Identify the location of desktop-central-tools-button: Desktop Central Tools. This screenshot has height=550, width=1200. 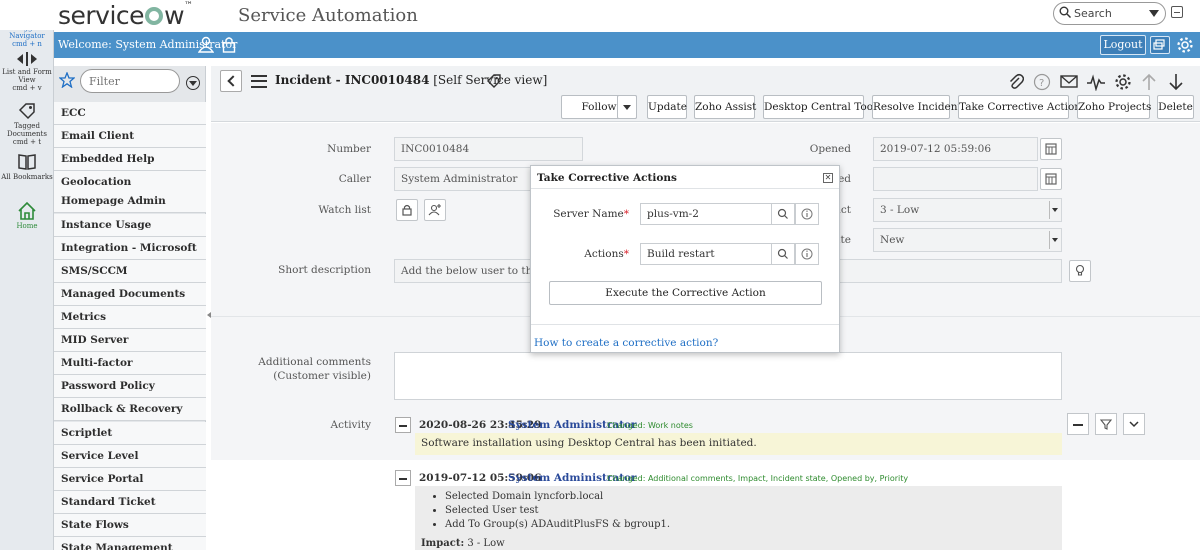
(822, 107).